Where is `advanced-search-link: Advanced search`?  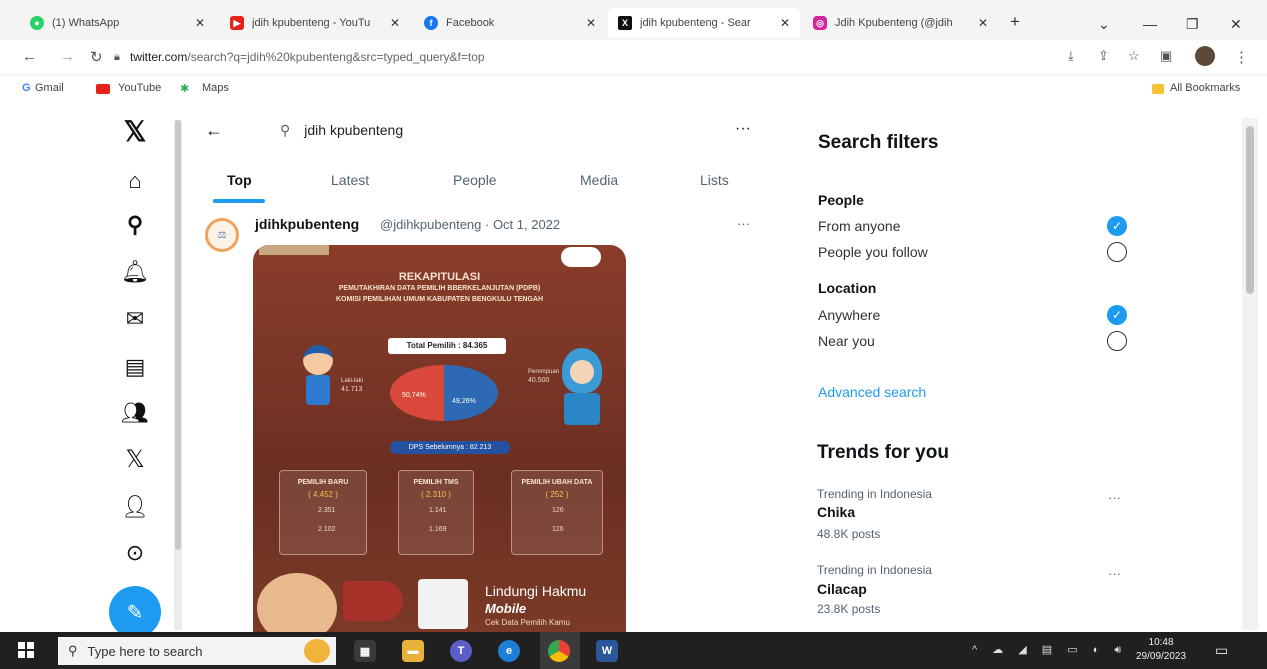 advanced-search-link: Advanced search is located at coordinates (872, 392).